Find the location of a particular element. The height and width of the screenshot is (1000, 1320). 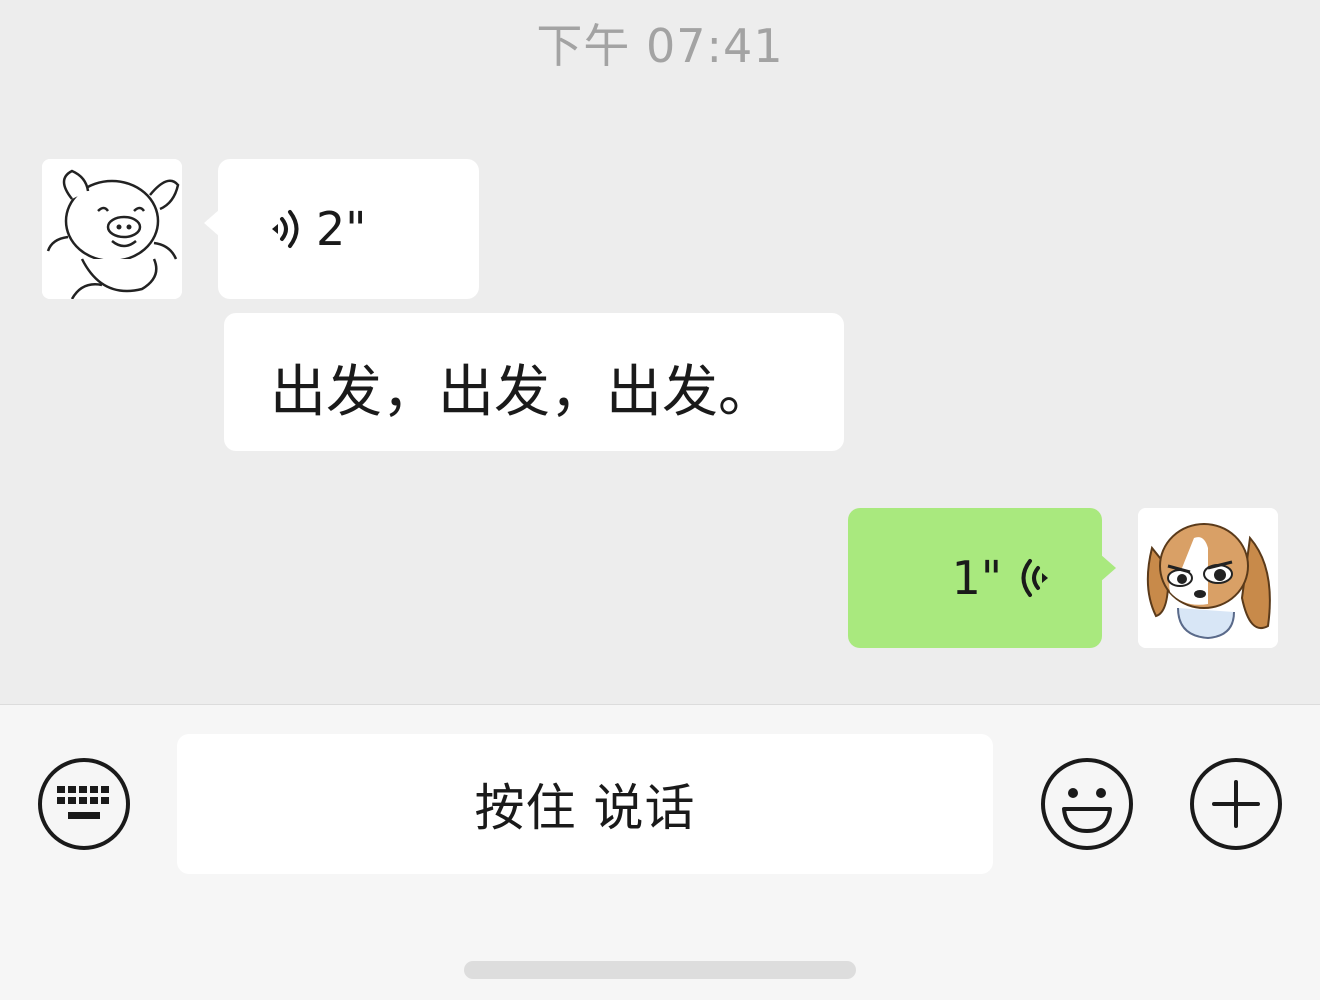

voice-duration: 1" is located at coordinates (976, 578).